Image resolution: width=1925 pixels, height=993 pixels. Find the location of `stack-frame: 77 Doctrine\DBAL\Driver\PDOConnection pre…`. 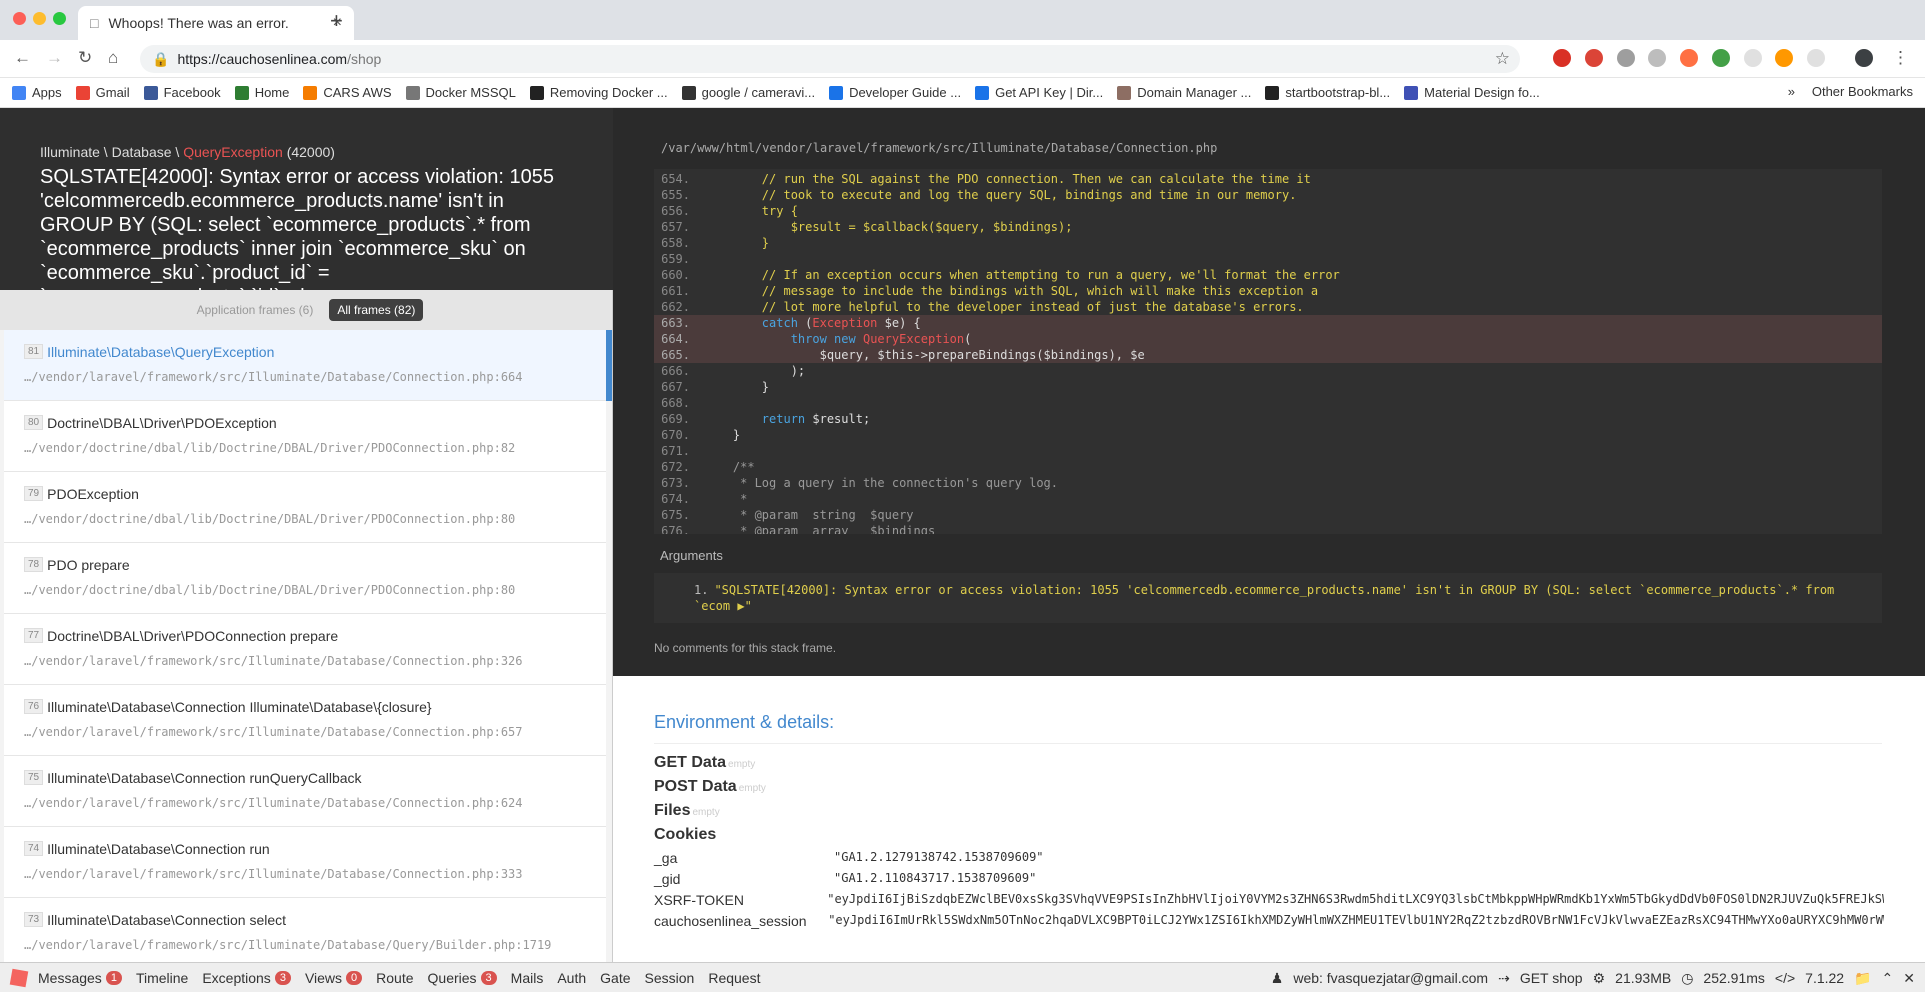

stack-frame: 77 Doctrine\DBAL\Driver\PDOConnection pre… is located at coordinates (305, 649).